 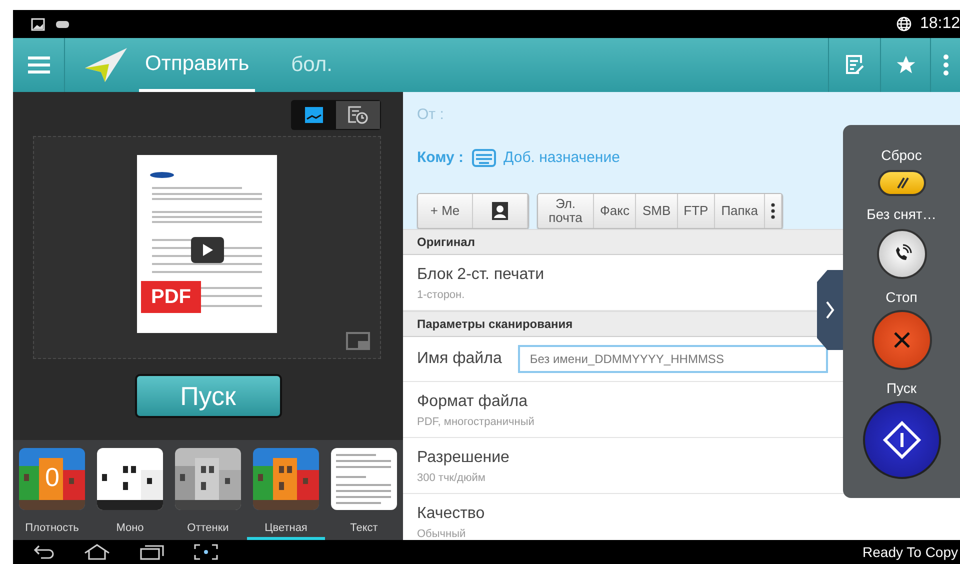 What do you see at coordinates (855, 65) in the screenshot?
I see `note-pencil-icon` at bounding box center [855, 65].